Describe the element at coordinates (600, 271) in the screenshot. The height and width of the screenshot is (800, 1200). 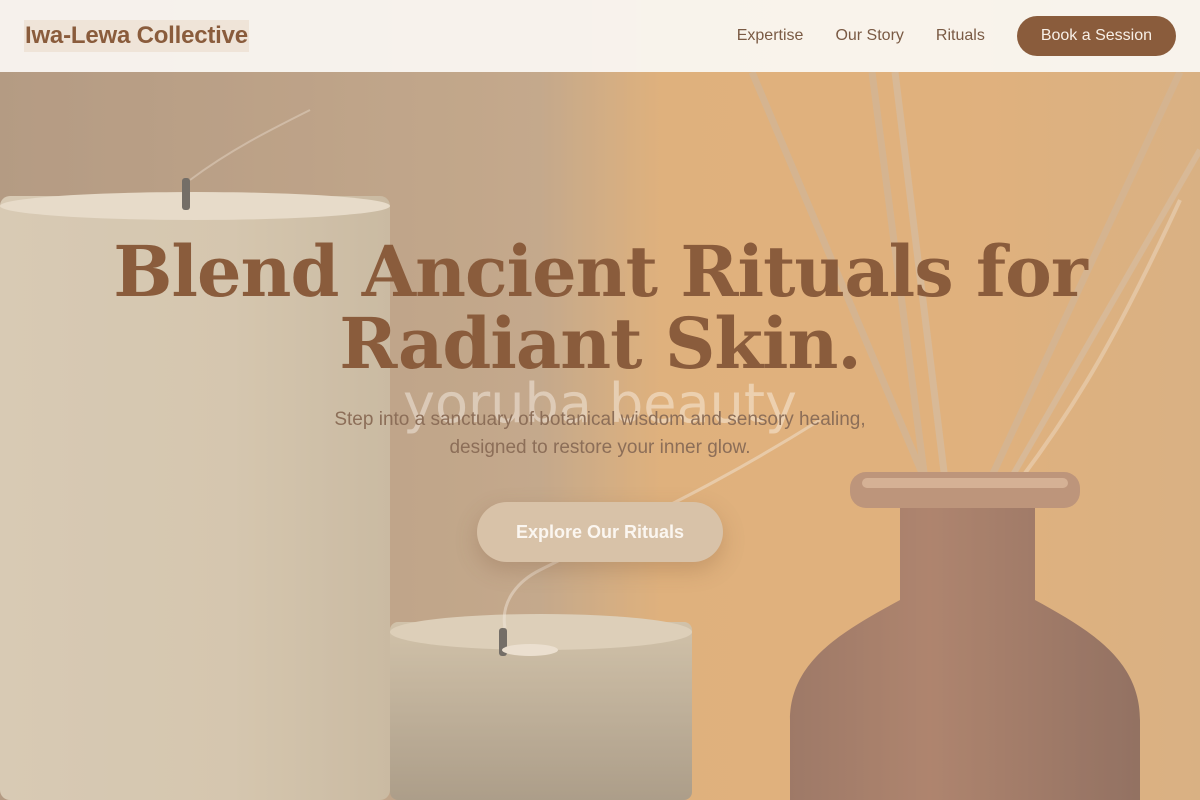
I see `hero-headline-line1: Blend Ancient Rituals for` at that location.